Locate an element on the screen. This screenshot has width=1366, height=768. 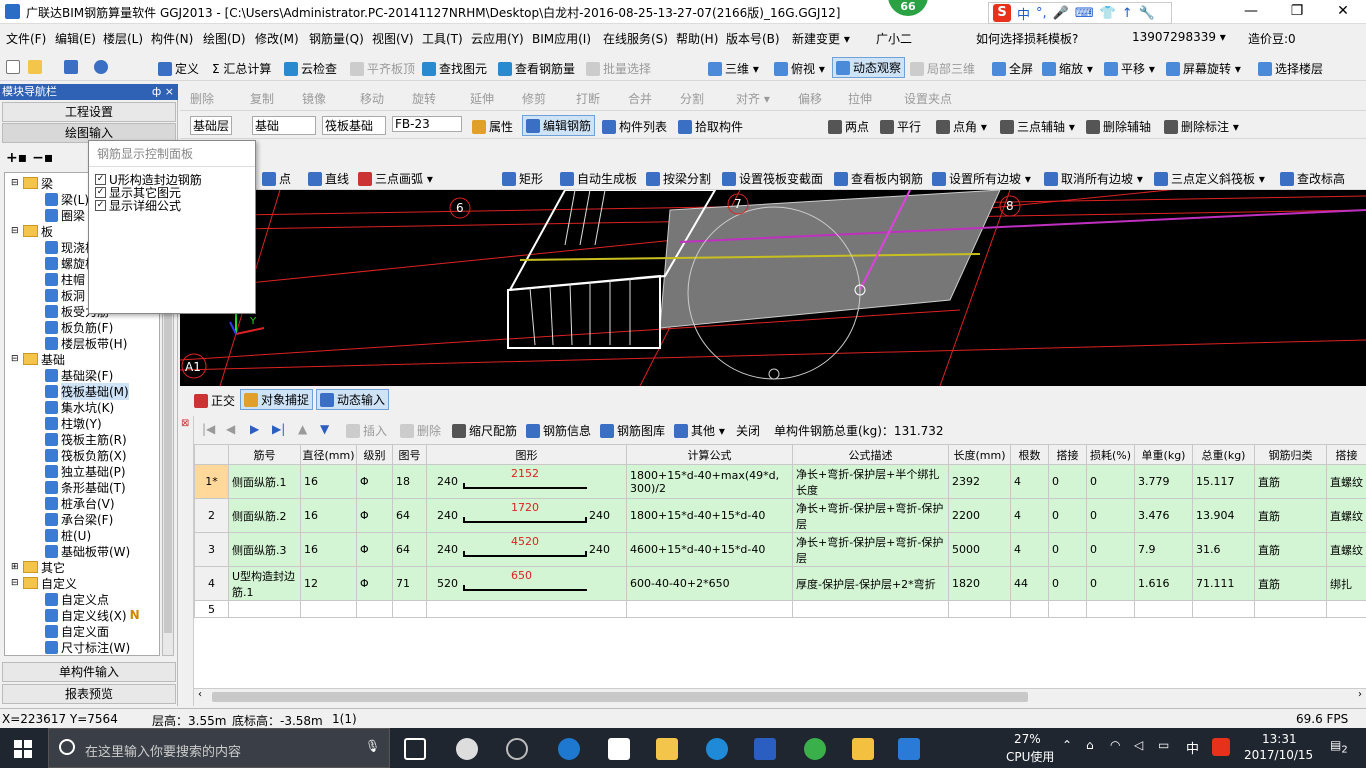
ime-item: 中 is located at coordinates (1023, 13).